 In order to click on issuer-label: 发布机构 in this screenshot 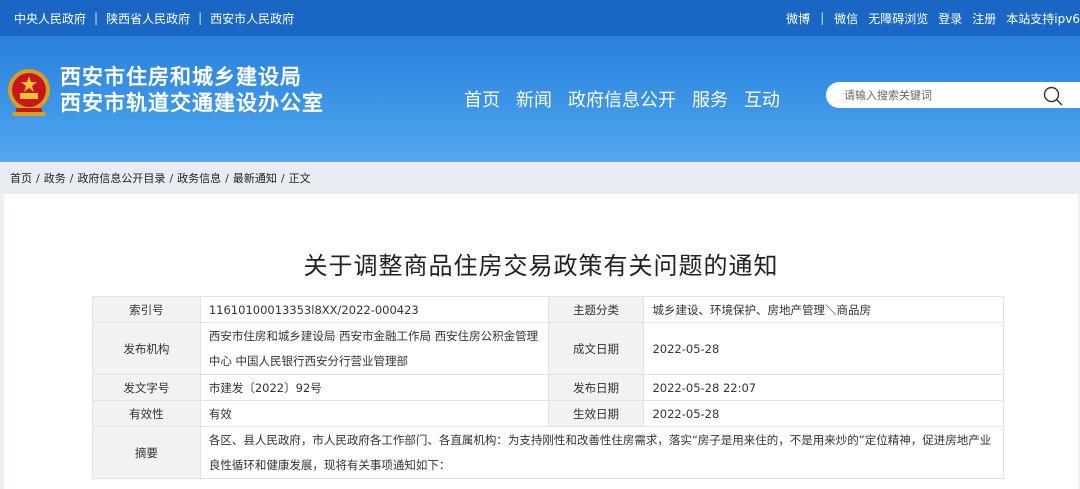, I will do `click(146, 348)`.